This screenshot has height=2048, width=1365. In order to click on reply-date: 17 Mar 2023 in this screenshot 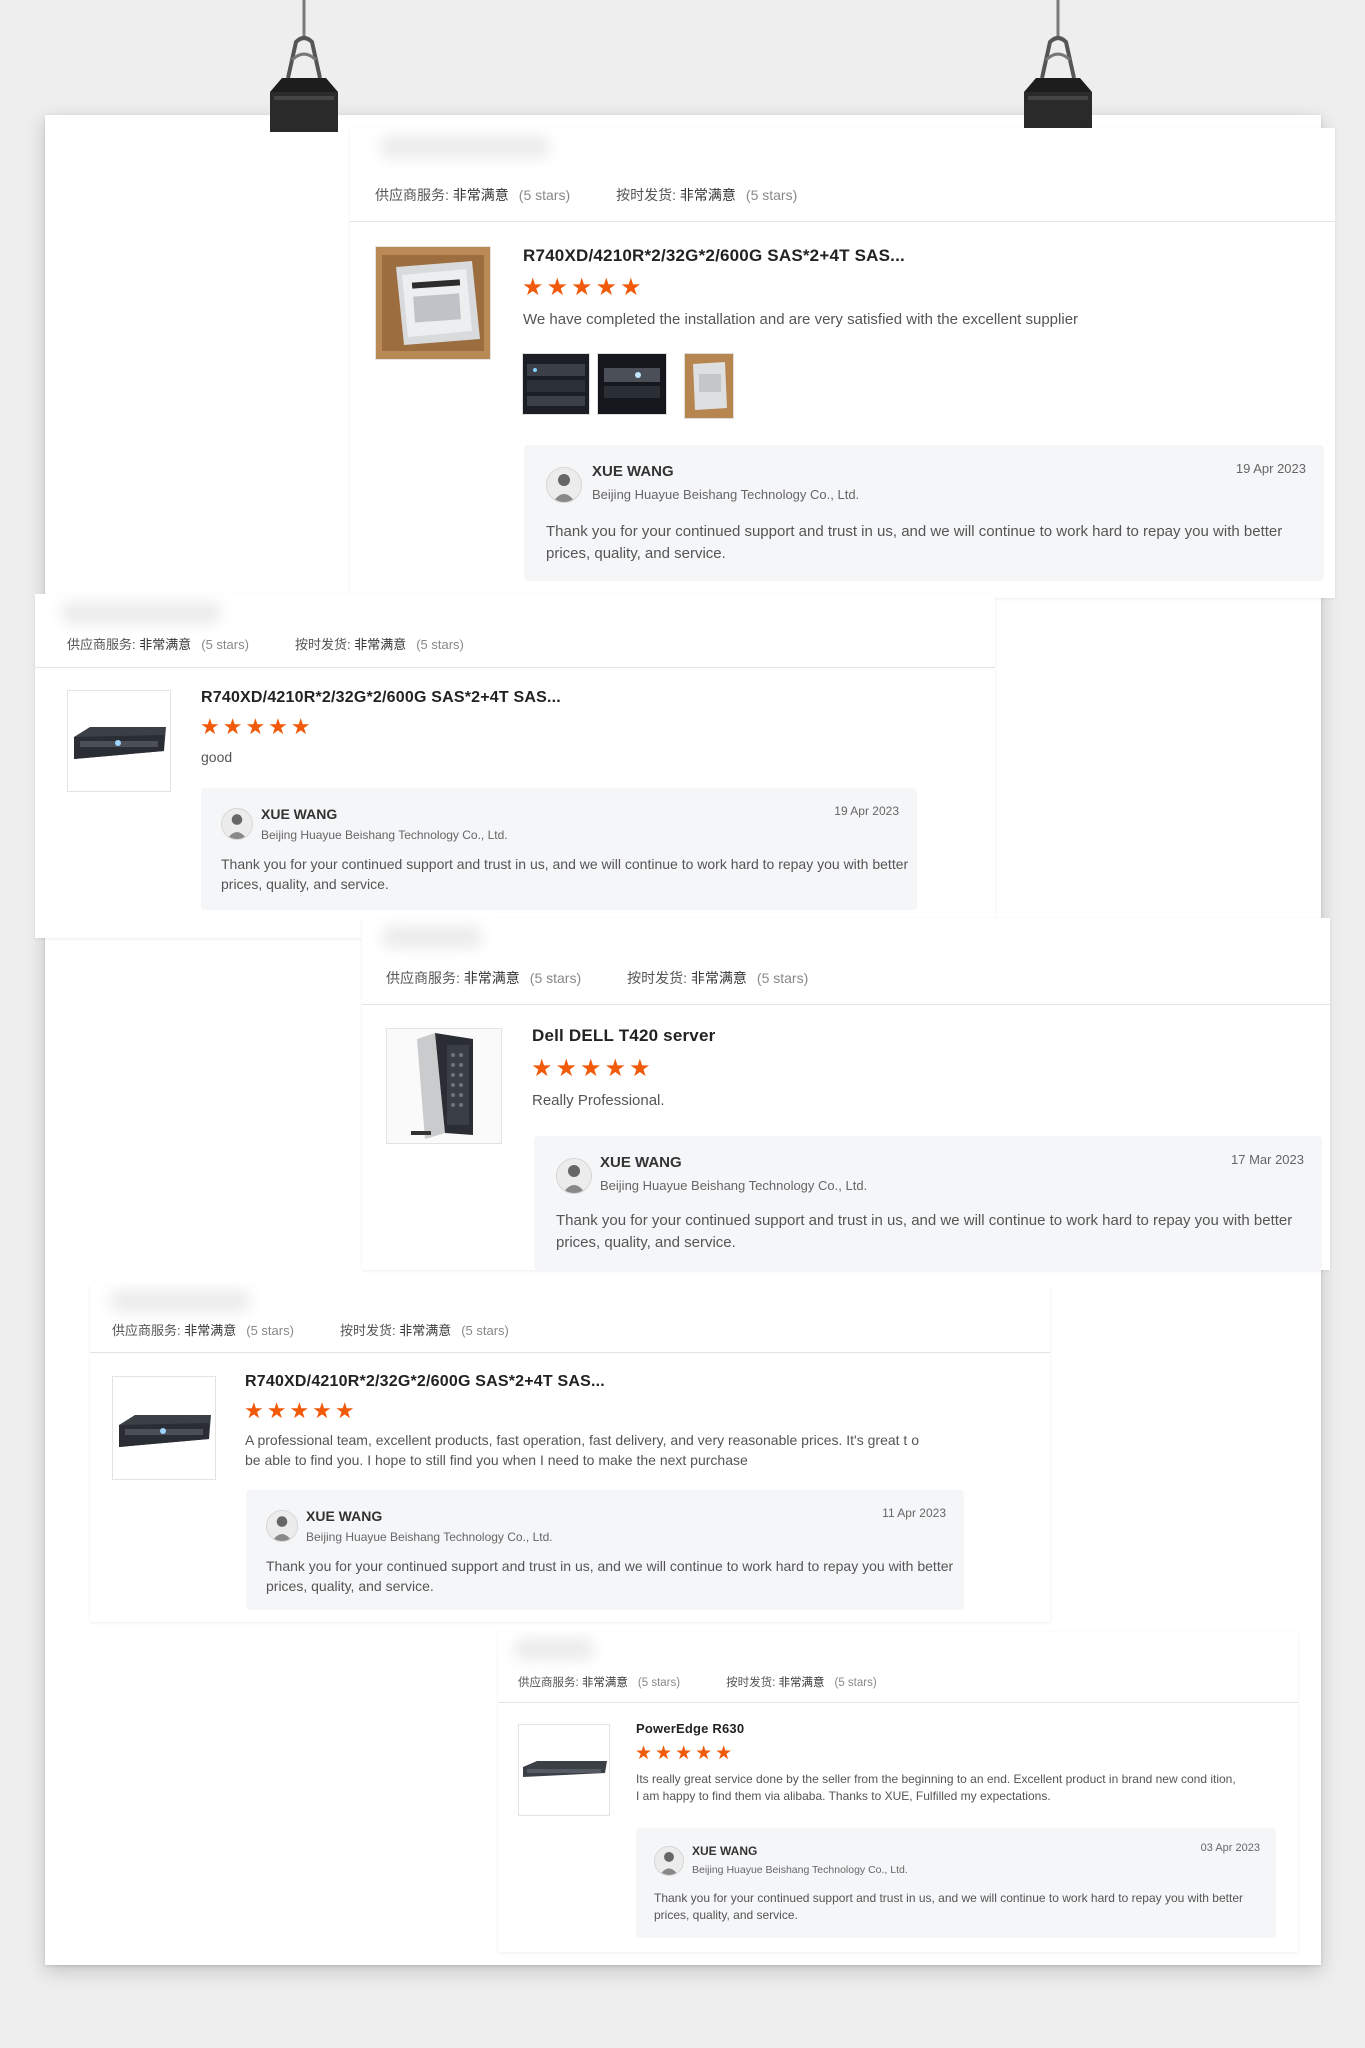, I will do `click(1267, 1159)`.